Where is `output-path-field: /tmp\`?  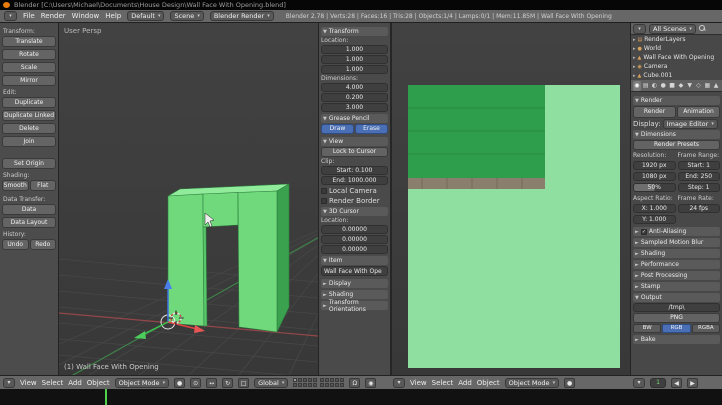
output-path-field: /tmp\ is located at coordinates (676, 307).